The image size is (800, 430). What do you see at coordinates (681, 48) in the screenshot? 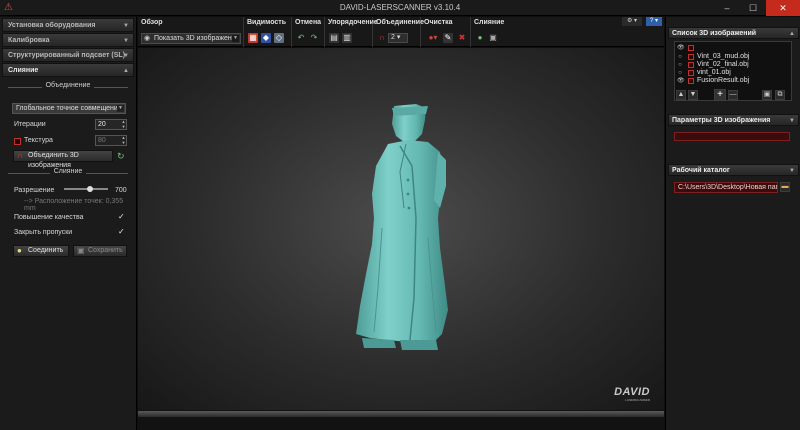
I see `eye-icon: 👁` at bounding box center [681, 48].